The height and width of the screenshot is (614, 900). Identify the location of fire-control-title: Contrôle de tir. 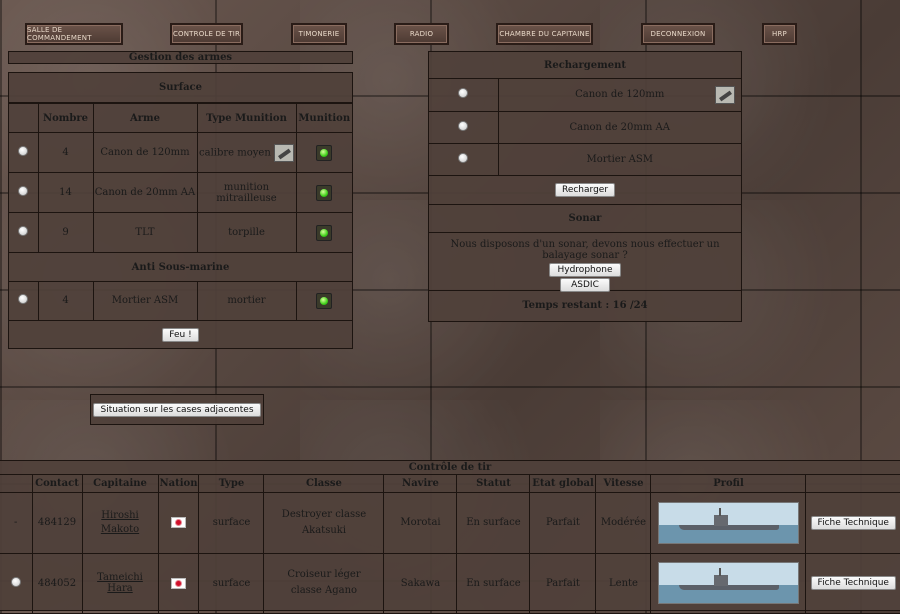
(450, 468).